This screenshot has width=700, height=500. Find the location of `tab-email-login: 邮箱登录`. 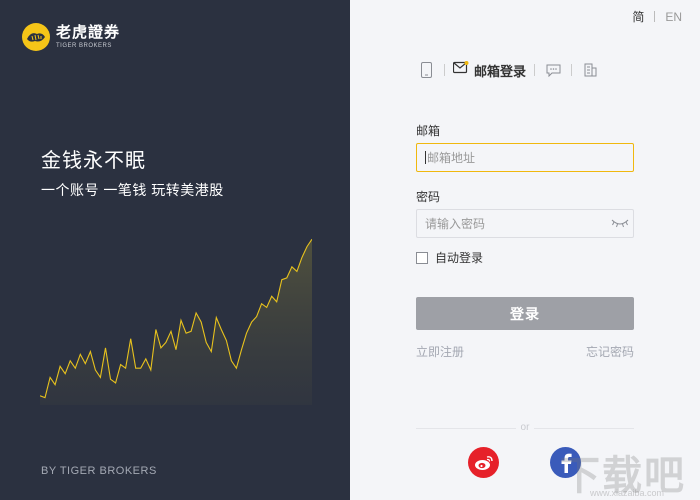

tab-email-login: 邮箱登录 is located at coordinates (489, 70).